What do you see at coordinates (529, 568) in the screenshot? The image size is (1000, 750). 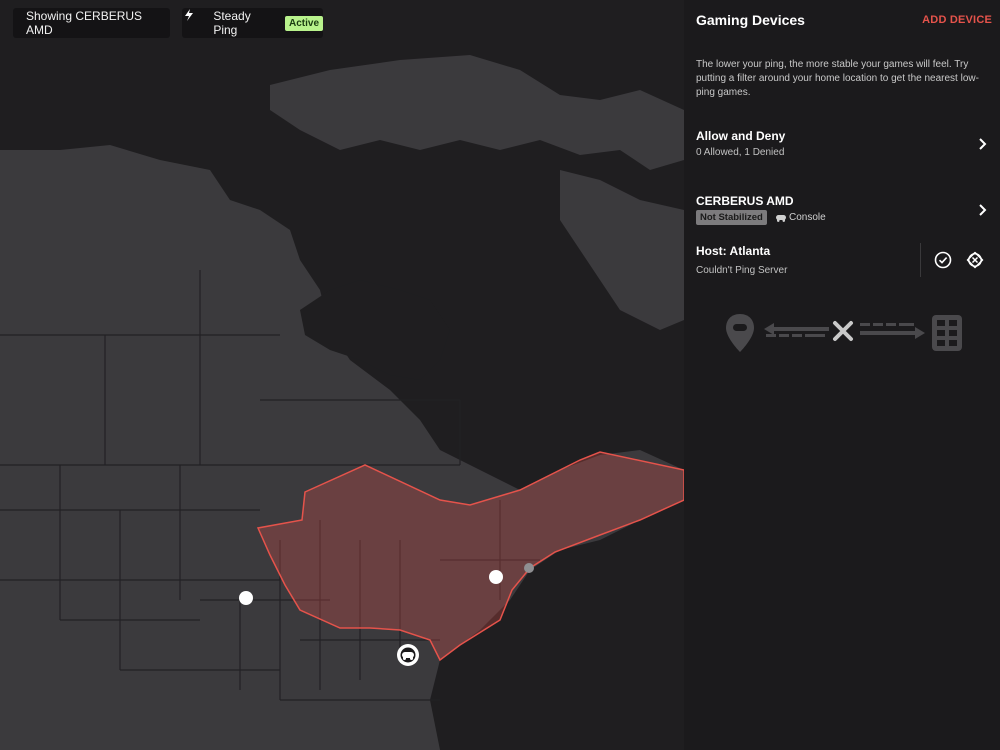 I see `server-marker-faded` at bounding box center [529, 568].